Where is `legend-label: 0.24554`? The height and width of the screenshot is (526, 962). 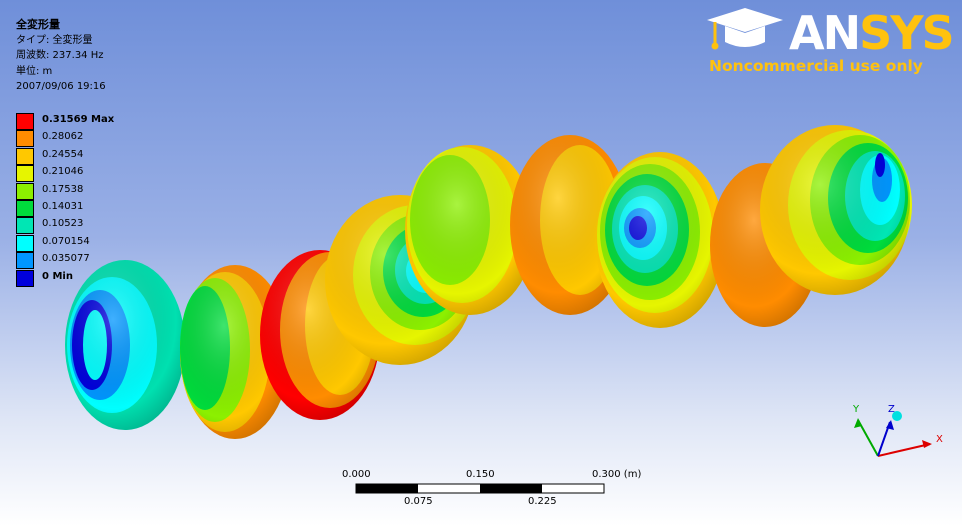 legend-label: 0.24554 is located at coordinates (63, 154).